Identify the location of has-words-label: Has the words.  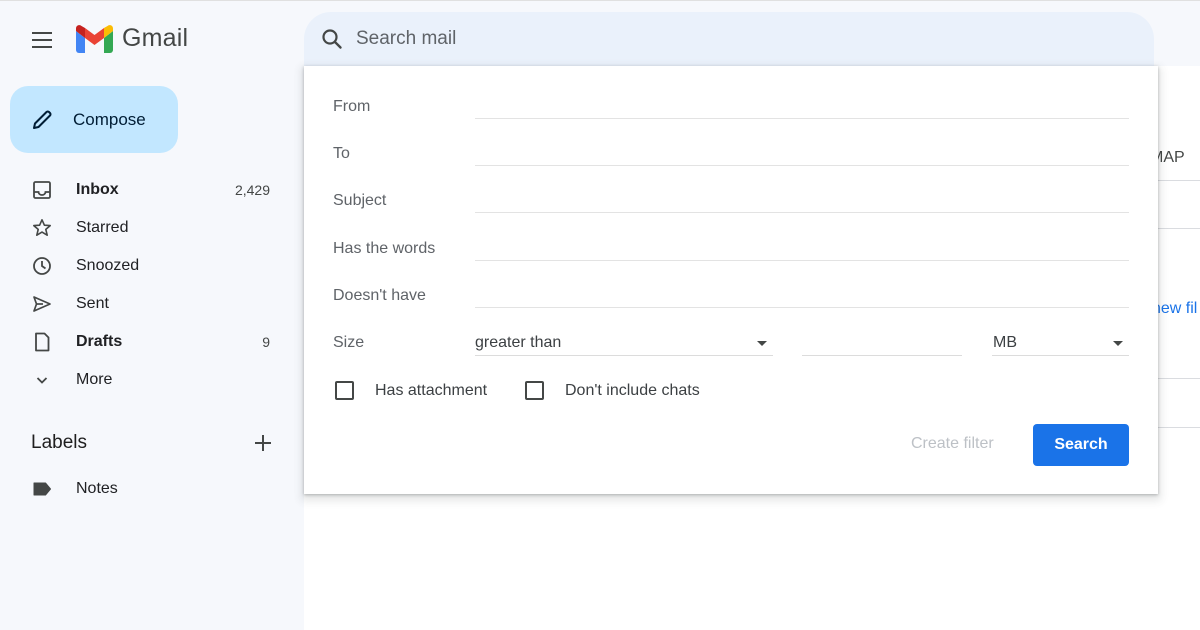
(384, 248).